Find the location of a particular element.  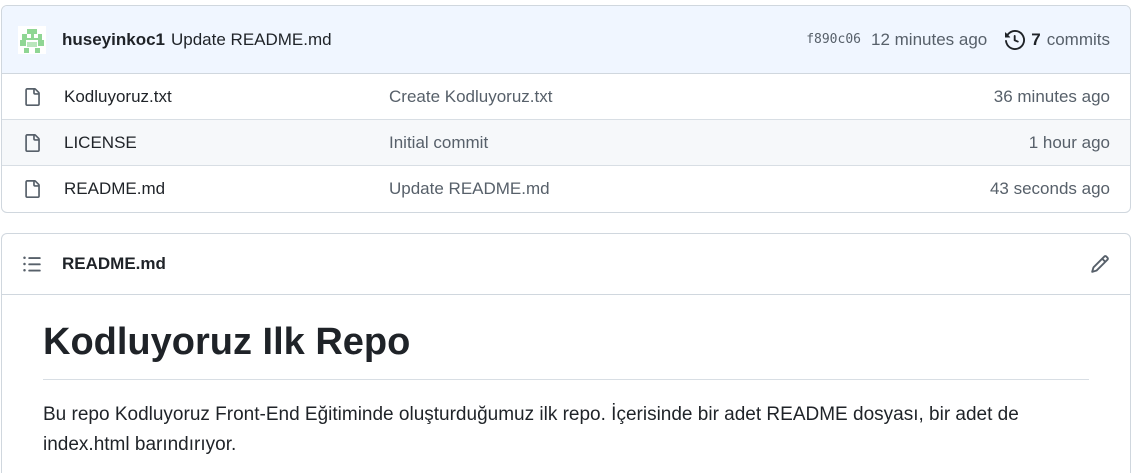

commit-message: huseyinkoc1 Update README.md is located at coordinates (197, 40).